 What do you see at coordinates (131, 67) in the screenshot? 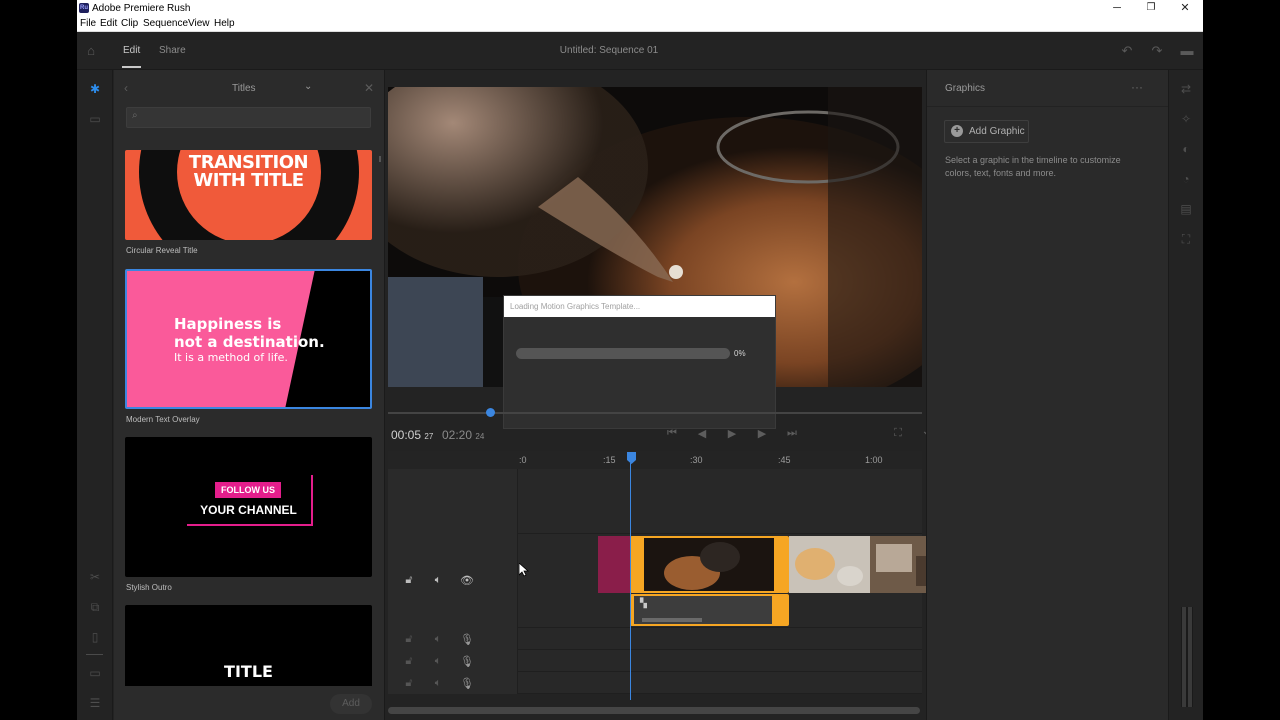
I see `active-tab-indicator` at bounding box center [131, 67].